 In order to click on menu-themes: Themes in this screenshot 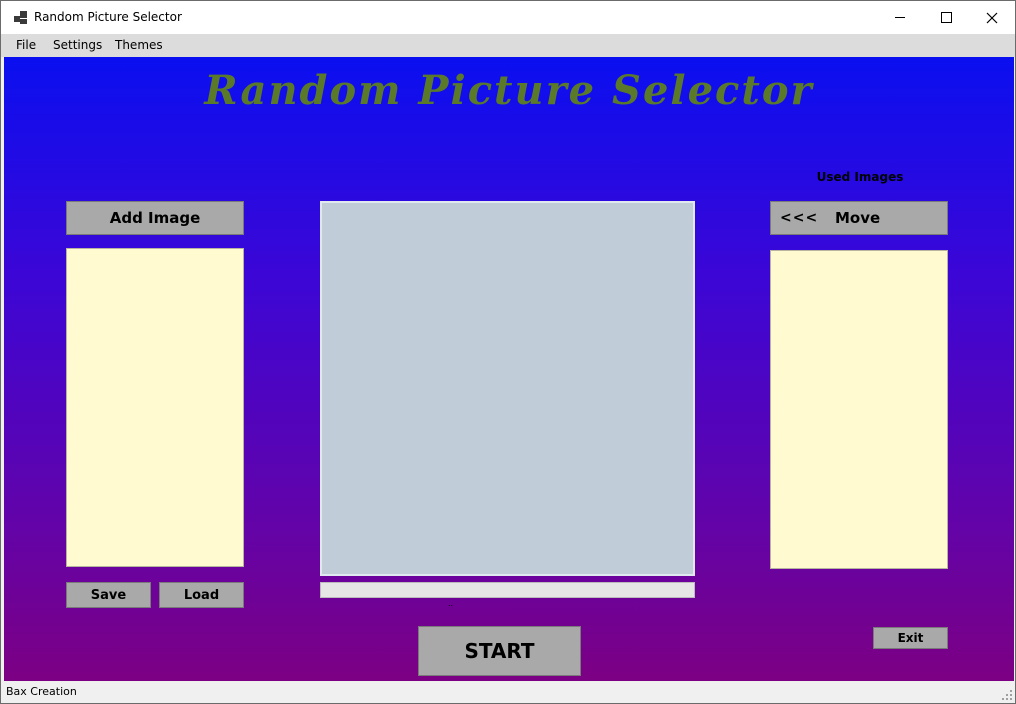, I will do `click(139, 45)`.